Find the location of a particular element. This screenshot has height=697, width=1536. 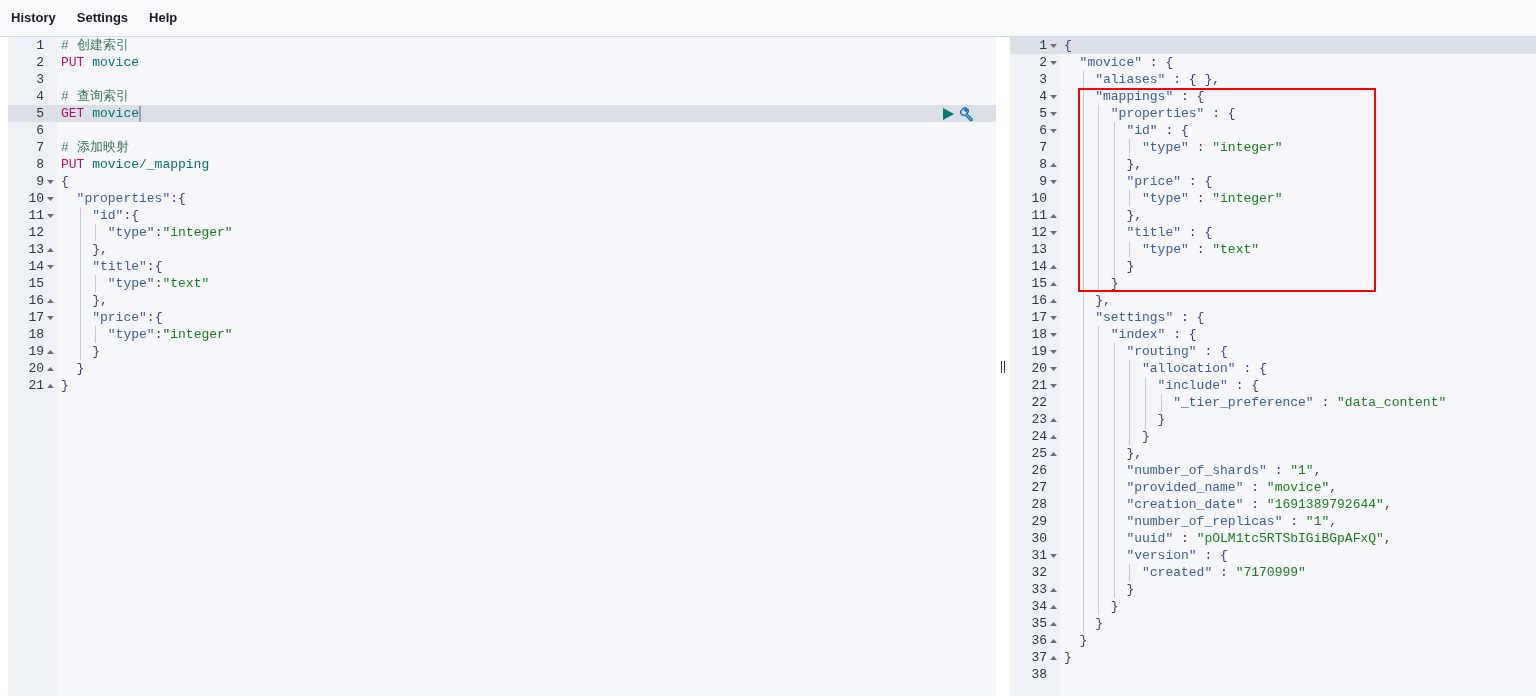

code-line: "creation_date" : "1691389792644", is located at coordinates (1258, 504).